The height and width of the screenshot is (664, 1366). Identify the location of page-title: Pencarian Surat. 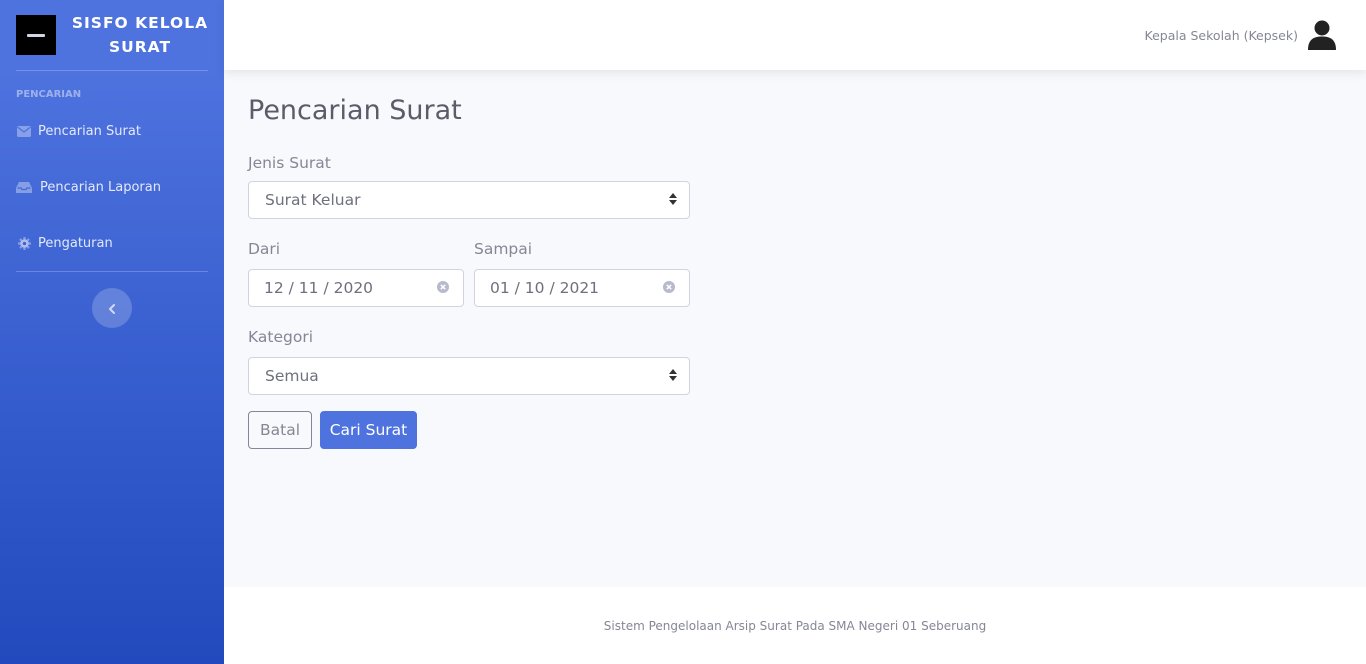
(355, 110).